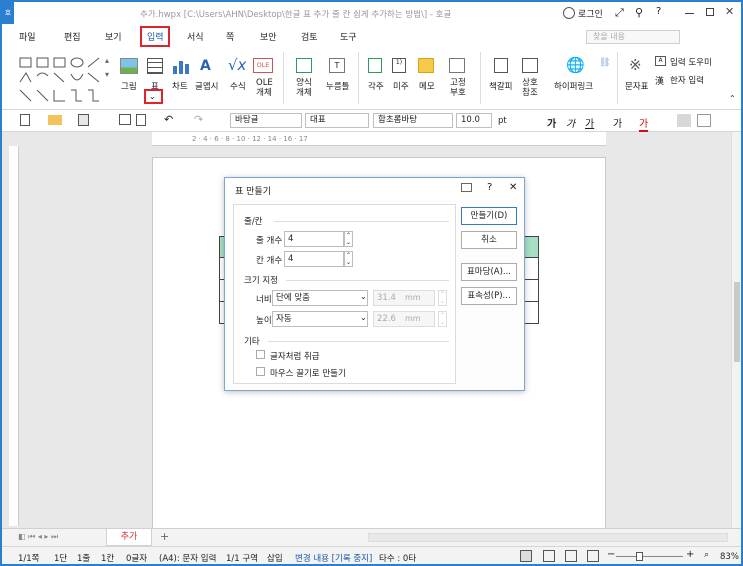  Describe the element at coordinates (457, 65) in the screenshot. I see `fixed-mark-icon` at that location.